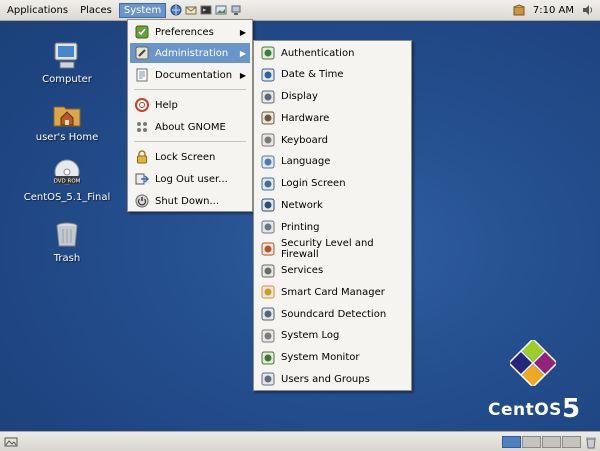 The width and height of the screenshot is (600, 451). Describe the element at coordinates (306, 162) in the screenshot. I see `menu-item-label: Language` at that location.